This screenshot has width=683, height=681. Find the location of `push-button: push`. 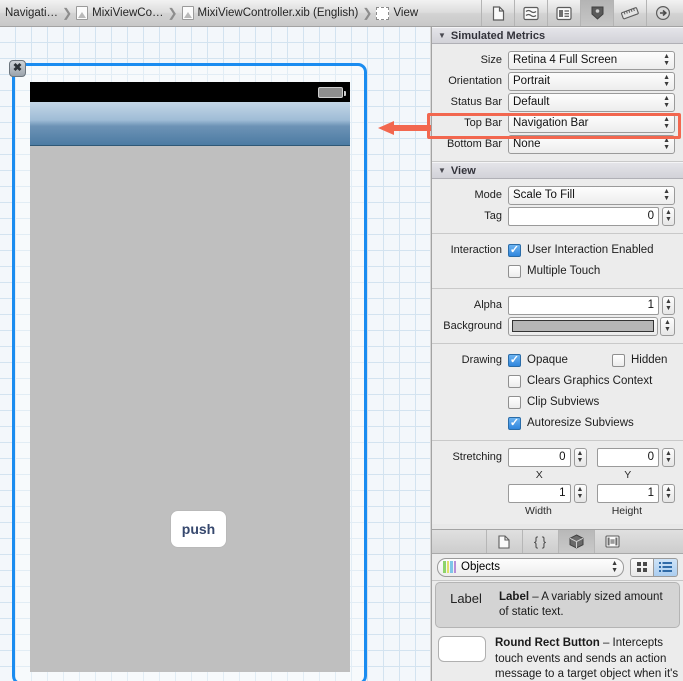

push-button: push is located at coordinates (198, 529).